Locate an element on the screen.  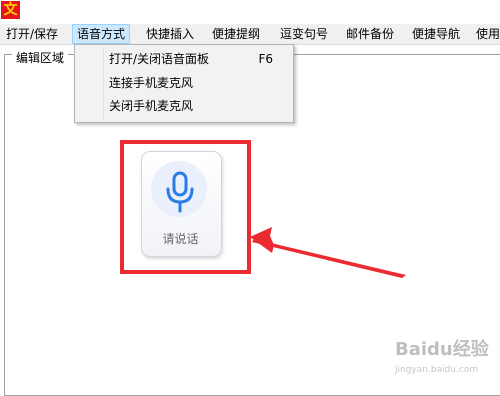
menu-navigation: 便捷导航 is located at coordinates (436, 34).